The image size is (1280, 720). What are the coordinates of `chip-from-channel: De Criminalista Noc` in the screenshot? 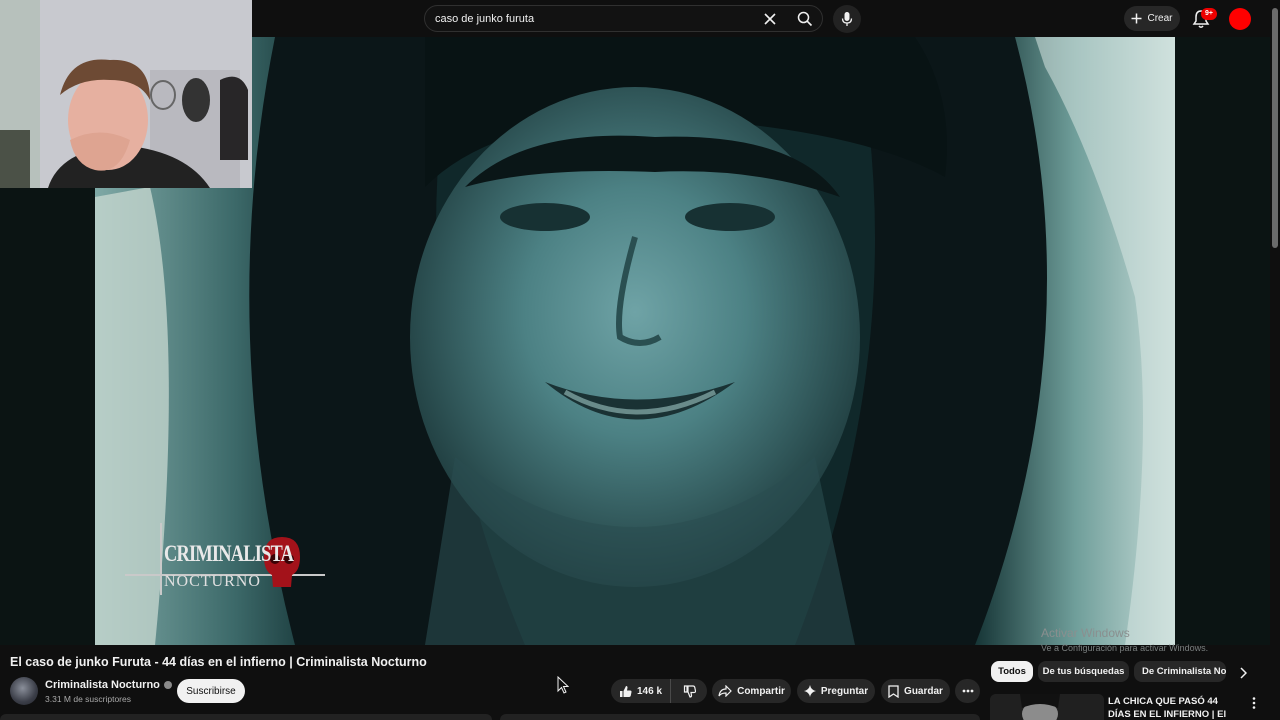 It's located at (1180, 671).